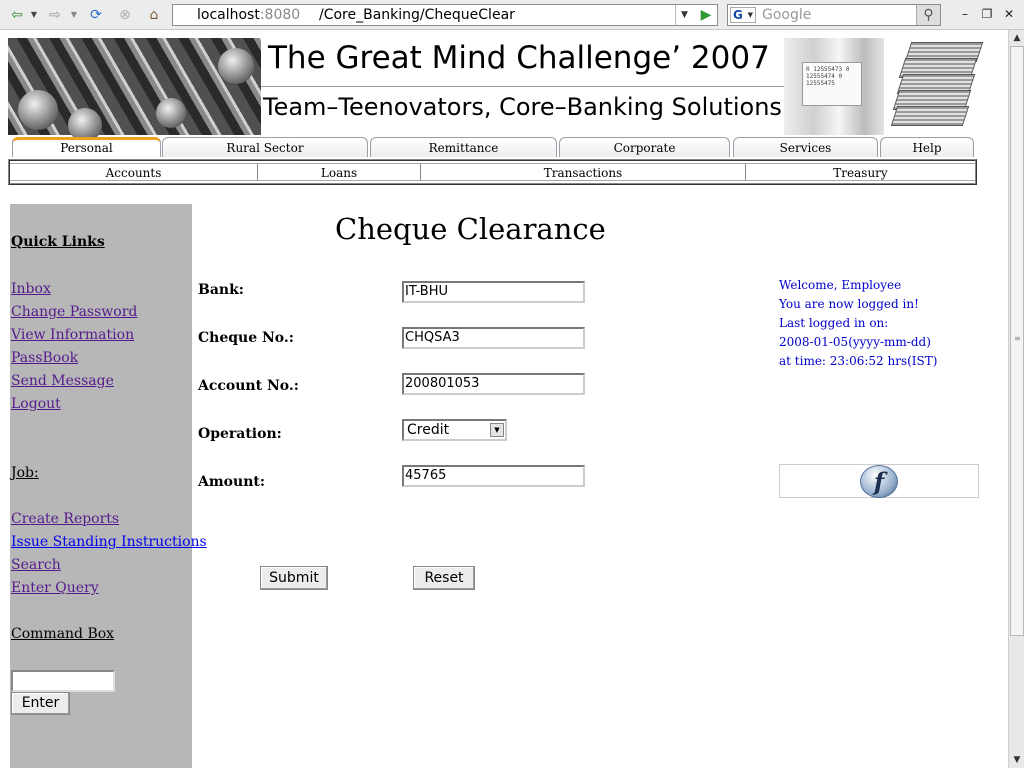 Image resolution: width=1024 pixels, height=768 pixels. What do you see at coordinates (154, 15) in the screenshot?
I see `home-icon: ⌂` at bounding box center [154, 15].